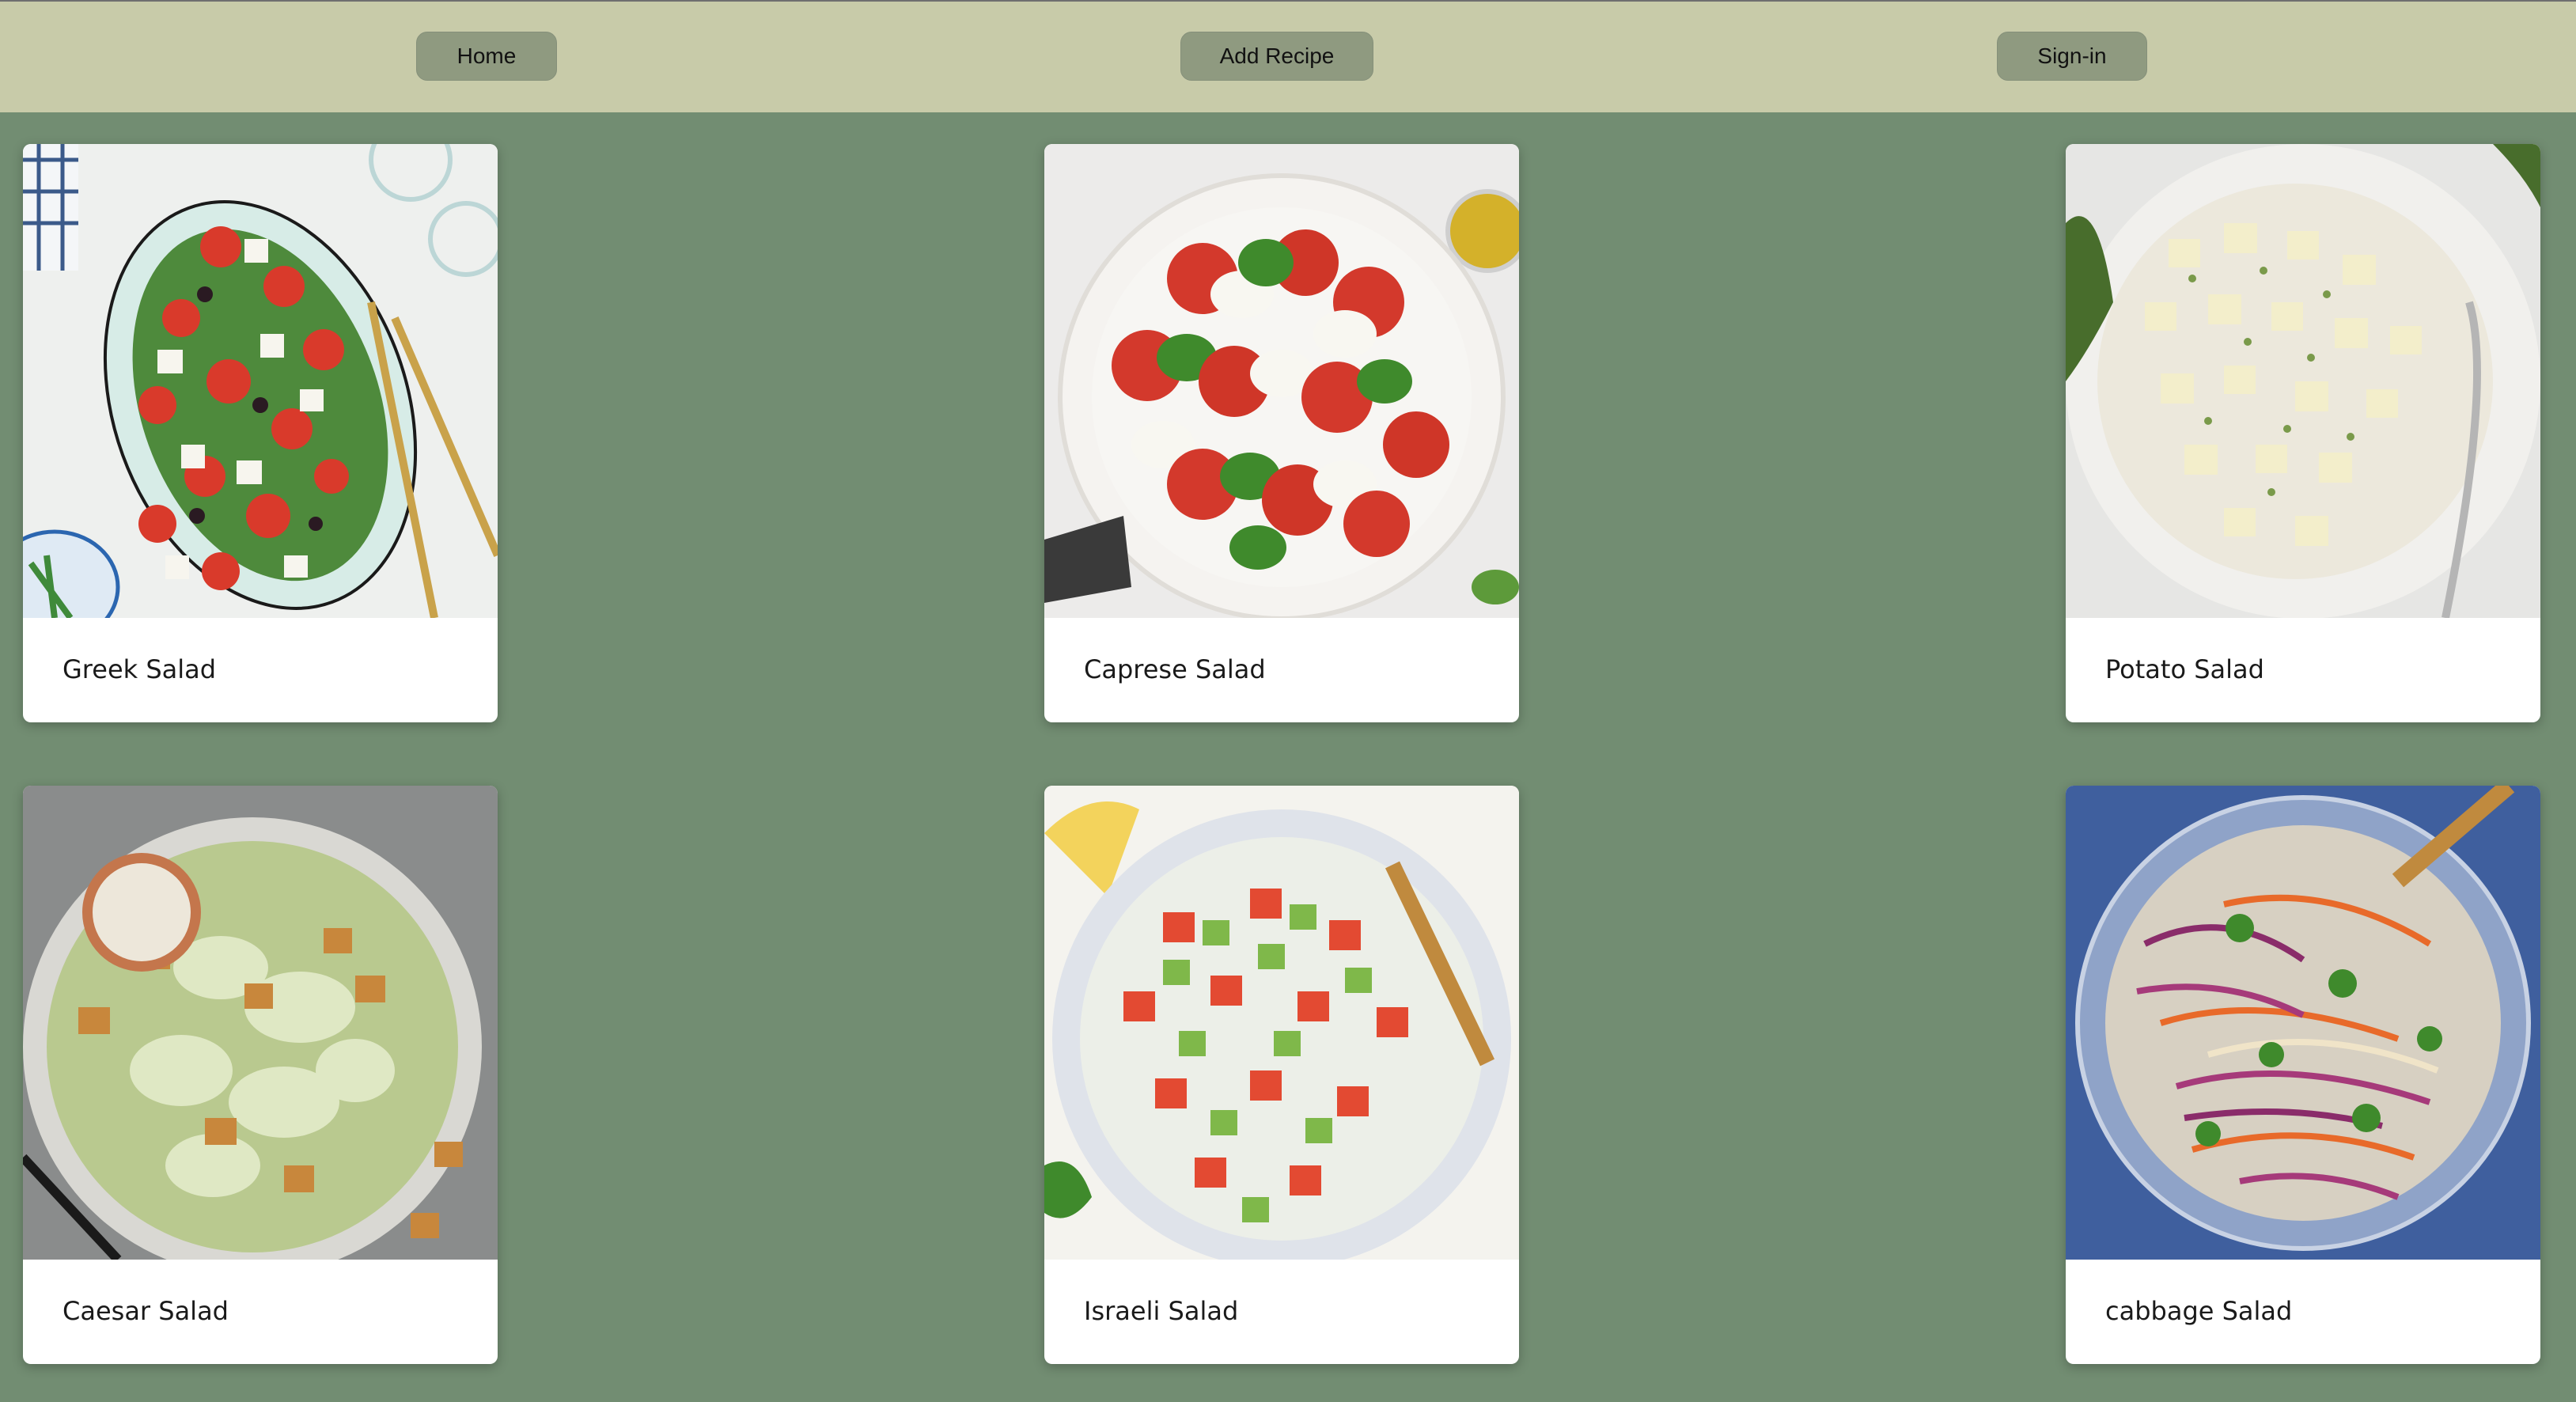 Image resolution: width=2576 pixels, height=1402 pixels. I want to click on recipe-card-cabbage-salad: cabbage Salad, so click(2303, 1075).